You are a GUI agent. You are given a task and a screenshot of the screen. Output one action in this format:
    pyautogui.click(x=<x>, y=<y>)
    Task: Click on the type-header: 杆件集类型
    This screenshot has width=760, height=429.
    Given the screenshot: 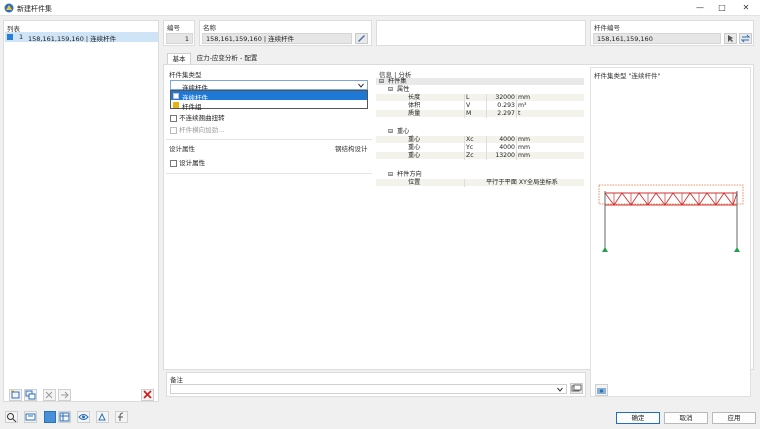 What is the action you would take?
    pyautogui.click(x=185, y=75)
    